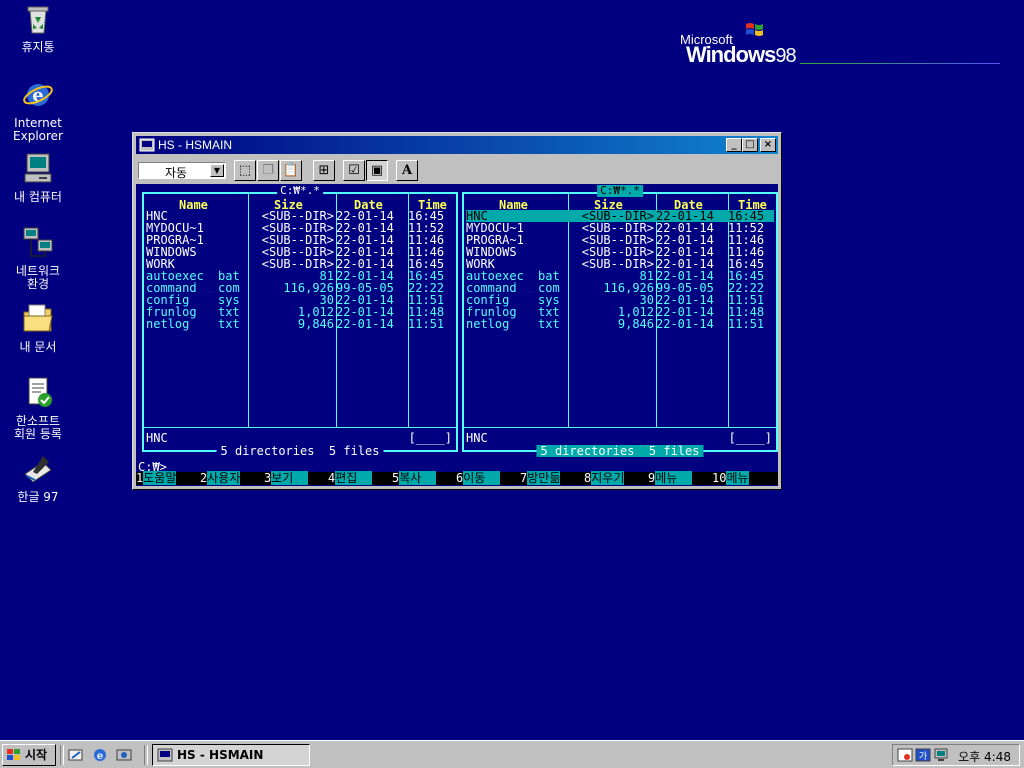 The image size is (1024, 768). Describe the element at coordinates (620, 451) in the screenshot. I see `right-panel-summary: 5 directories 5 files` at that location.